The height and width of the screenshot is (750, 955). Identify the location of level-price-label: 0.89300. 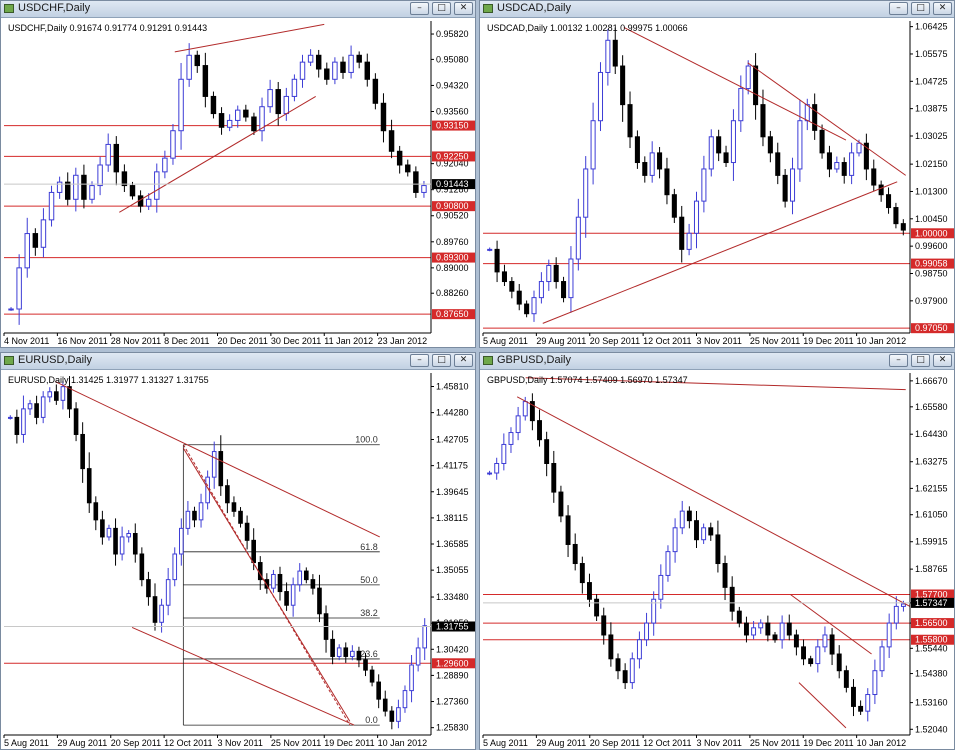
(452, 258).